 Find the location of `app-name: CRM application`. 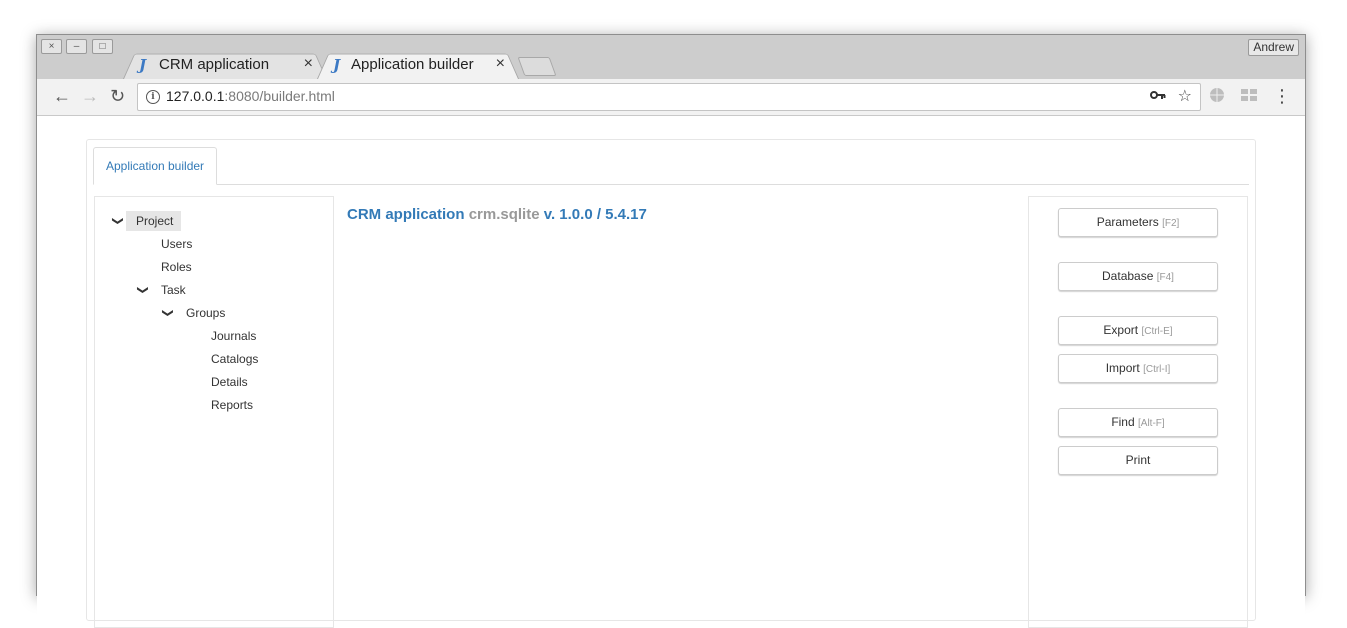

app-name: CRM application is located at coordinates (406, 214).